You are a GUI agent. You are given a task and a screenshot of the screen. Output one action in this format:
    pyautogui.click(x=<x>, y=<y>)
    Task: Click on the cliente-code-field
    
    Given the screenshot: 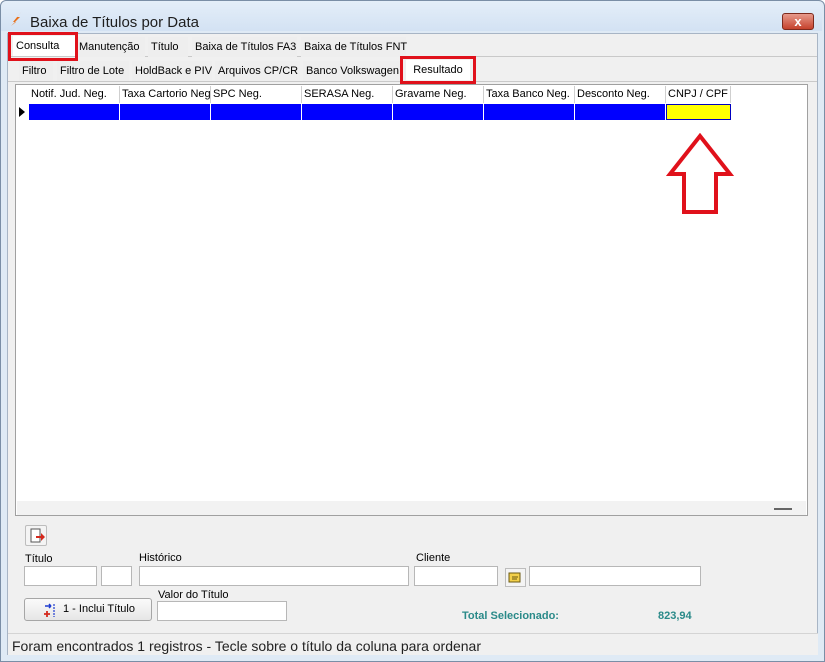 What is the action you would take?
    pyautogui.click(x=456, y=576)
    